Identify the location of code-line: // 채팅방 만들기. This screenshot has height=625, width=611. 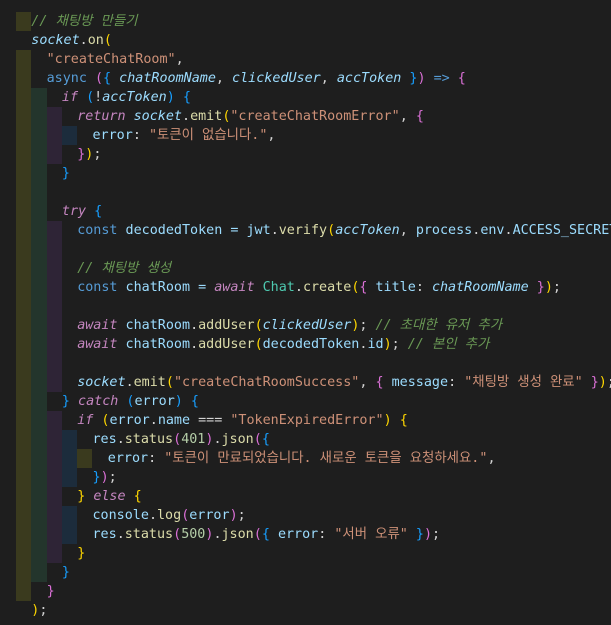
(305, 21).